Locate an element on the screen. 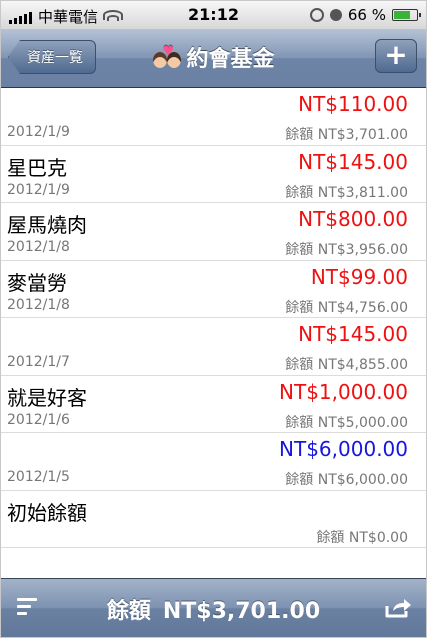  bottom-toolbar: 餘額 NT$3,701.00 is located at coordinates (213, 607).